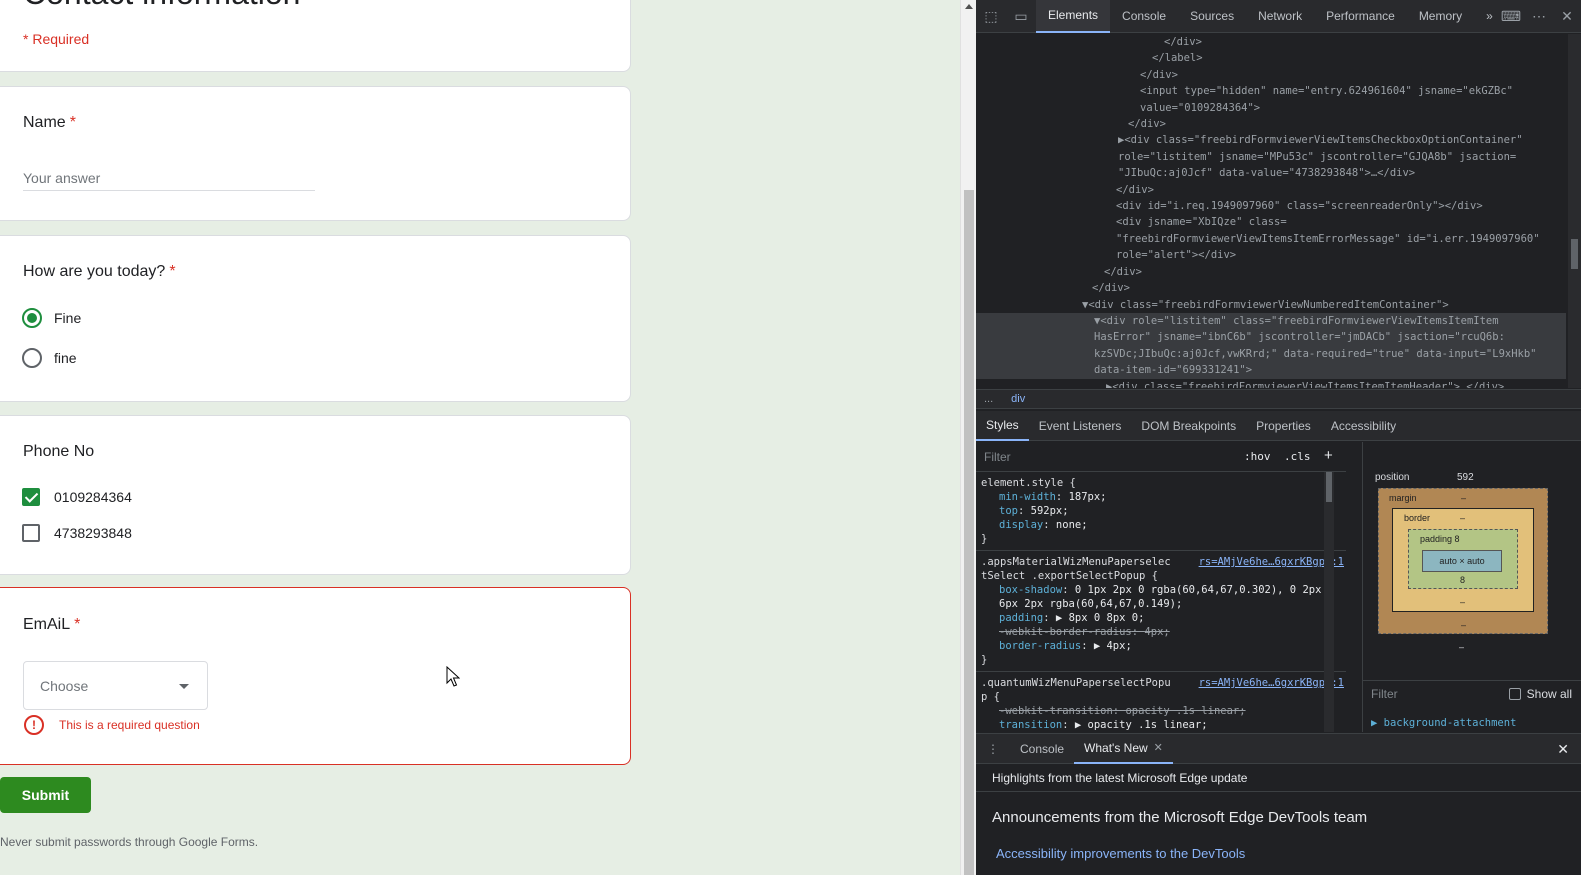  What do you see at coordinates (1056, 711) in the screenshot?
I see `css-property-name: -webkit-transition` at bounding box center [1056, 711].